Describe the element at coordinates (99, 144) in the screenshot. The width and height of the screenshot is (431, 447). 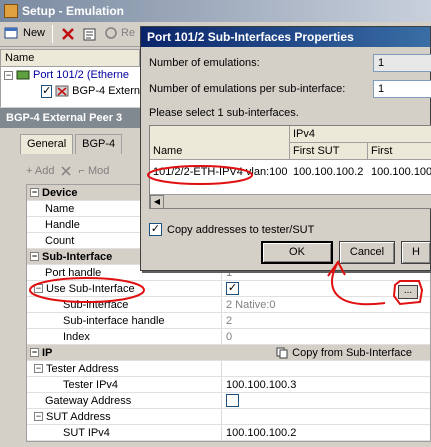
I see `tab-bgp4: BGP-4` at that location.